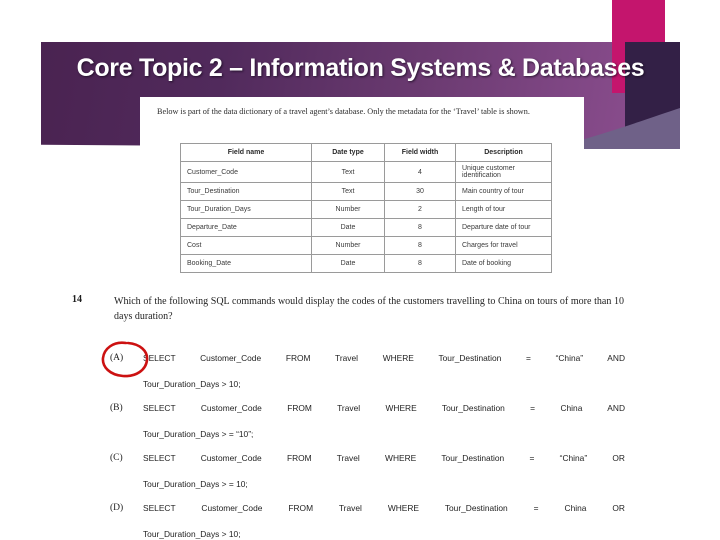  I want to click on option-b-label: (B), so click(116, 408).